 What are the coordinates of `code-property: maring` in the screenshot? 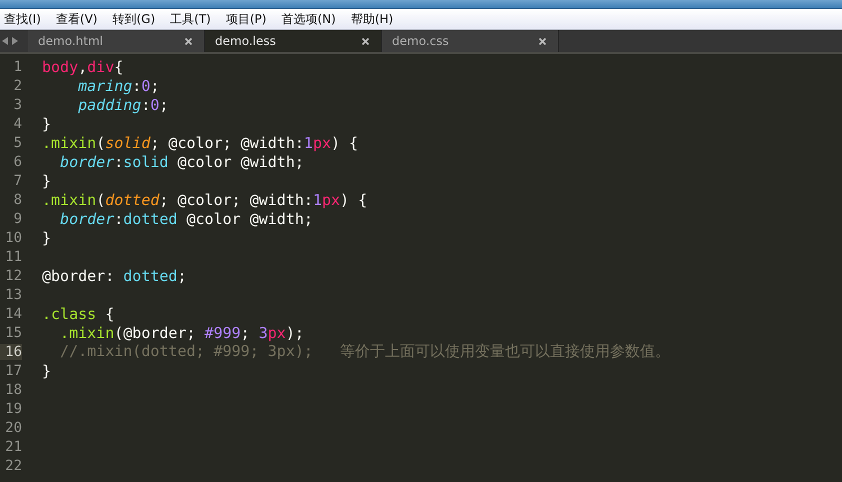 It's located at (105, 85).